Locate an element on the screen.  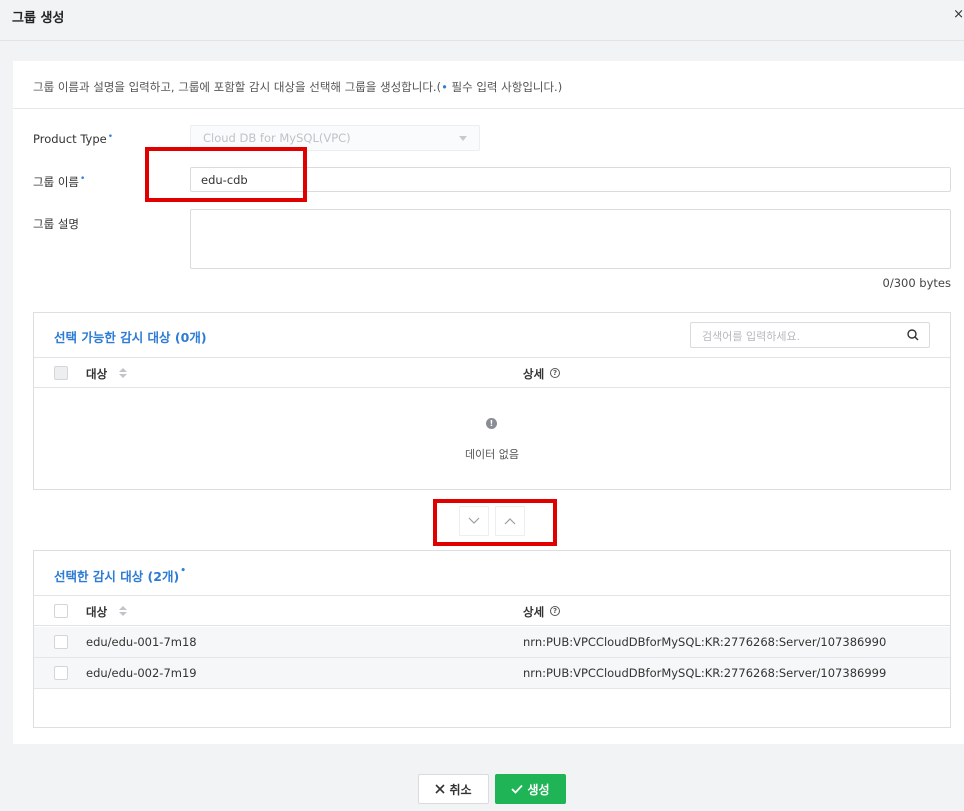
search-icon is located at coordinates (913, 335).